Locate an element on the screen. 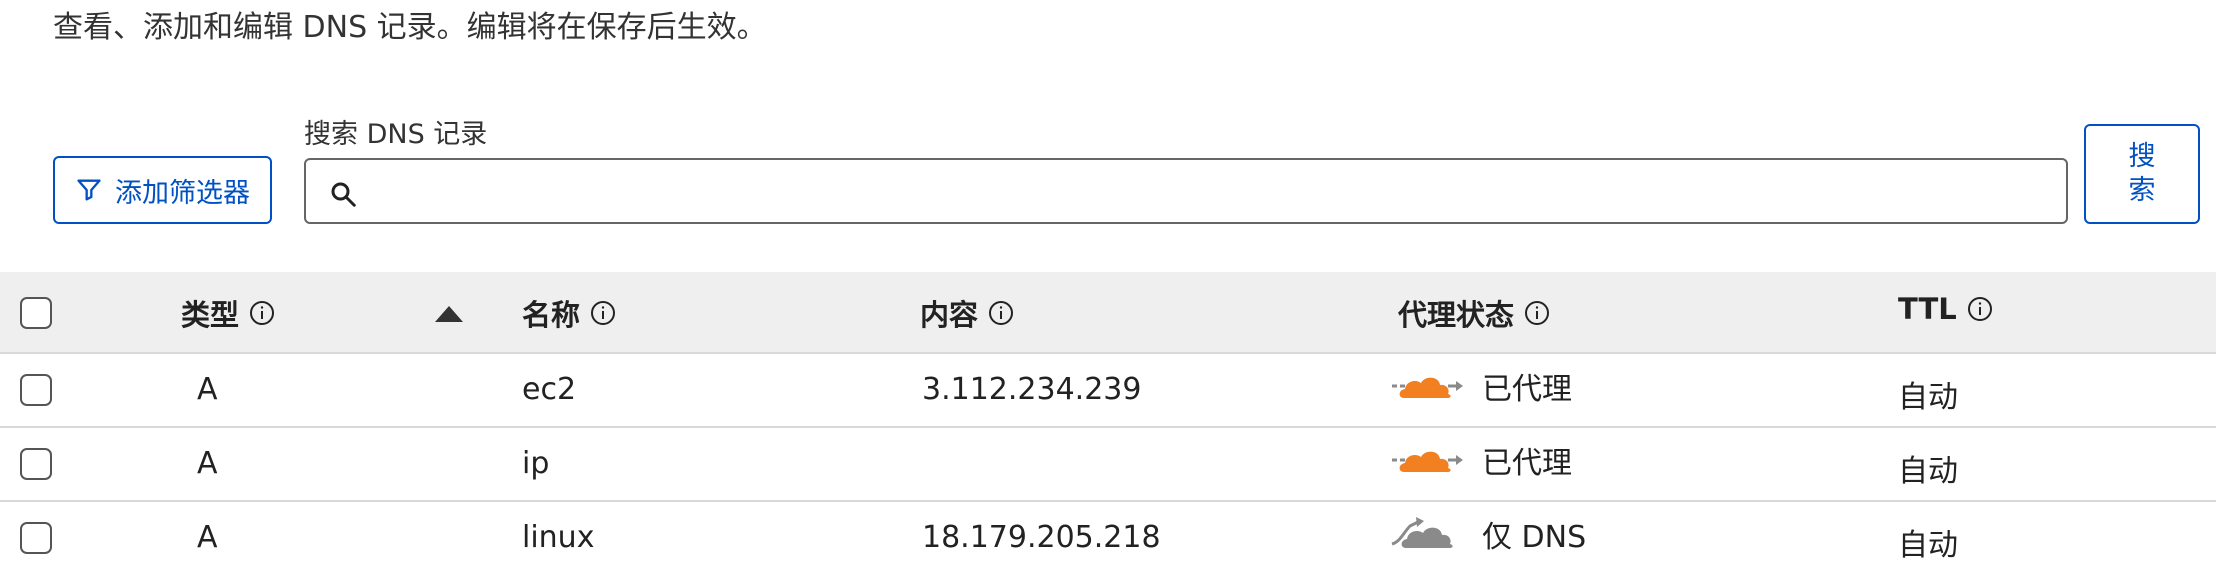 This screenshot has height=572, width=2216. search-field is located at coordinates (1186, 191).